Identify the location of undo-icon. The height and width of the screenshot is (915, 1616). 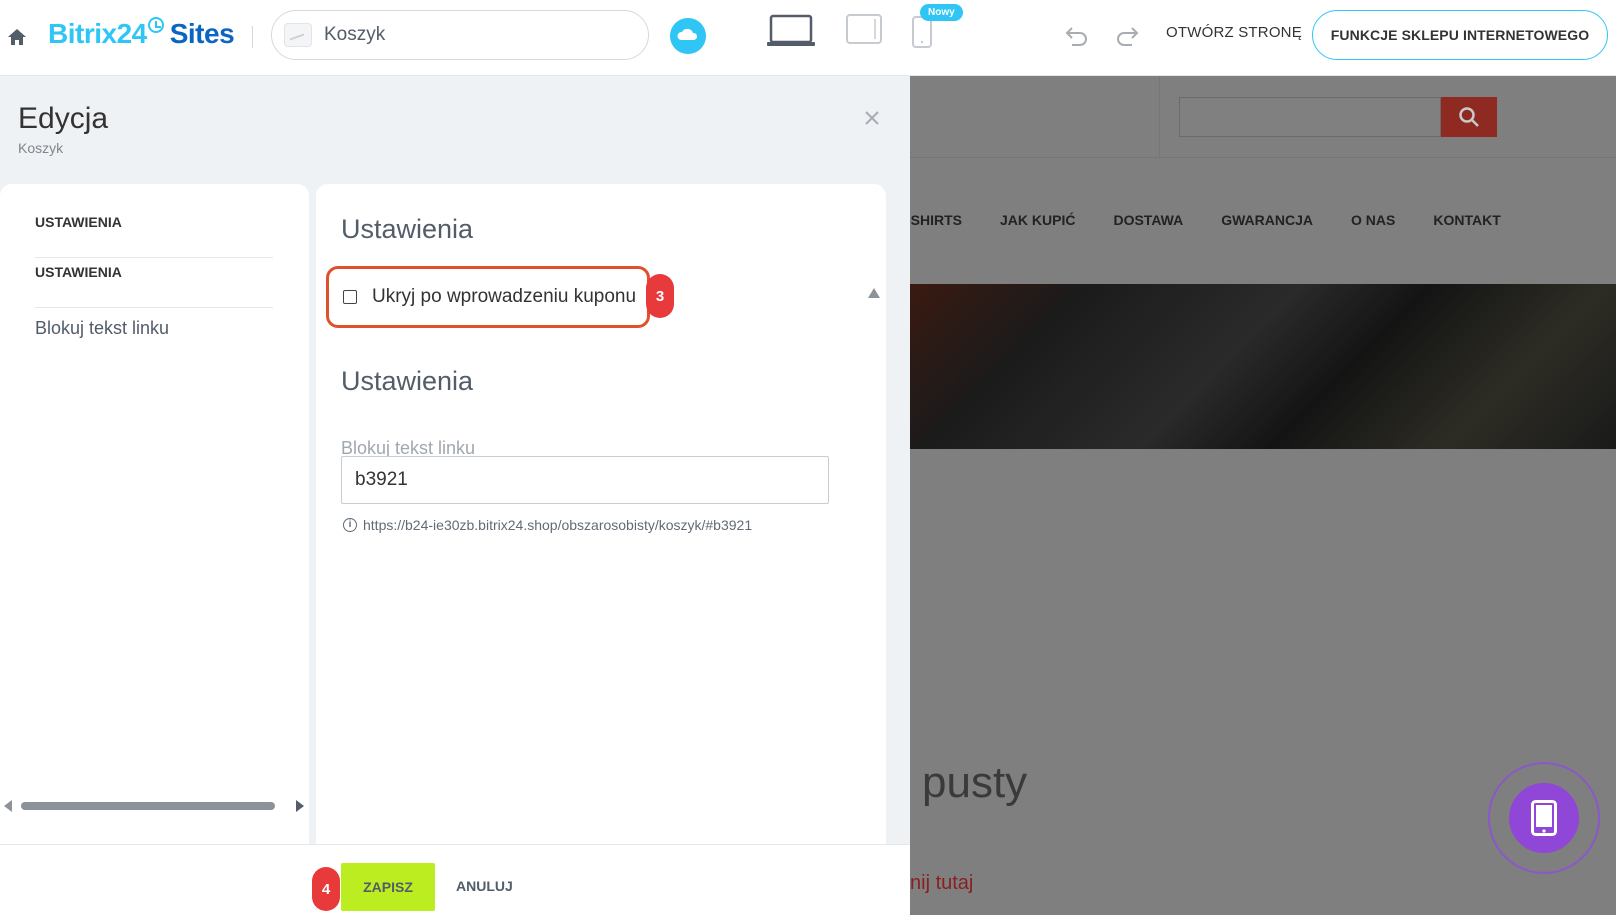
(1077, 35).